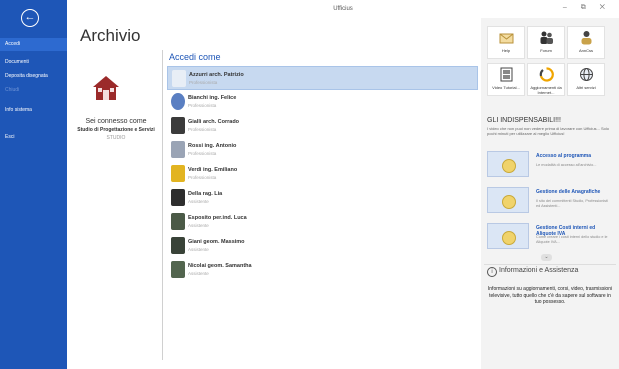  What do you see at coordinates (568, 192) in the screenshot?
I see `promo-title: Gestione delle Anagrafiche` at bounding box center [568, 192].